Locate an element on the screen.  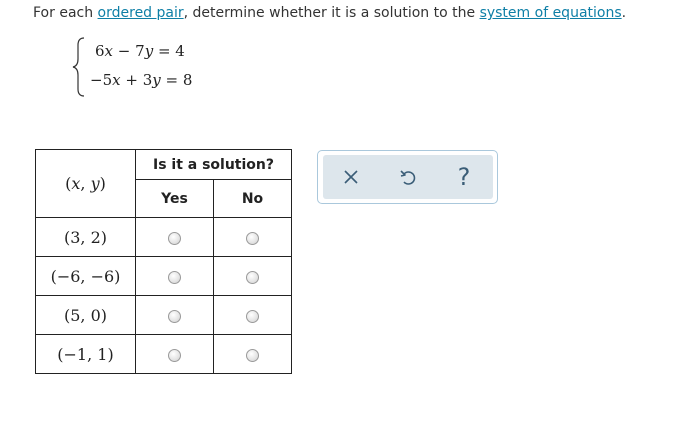
x-icon is located at coordinates (351, 177).